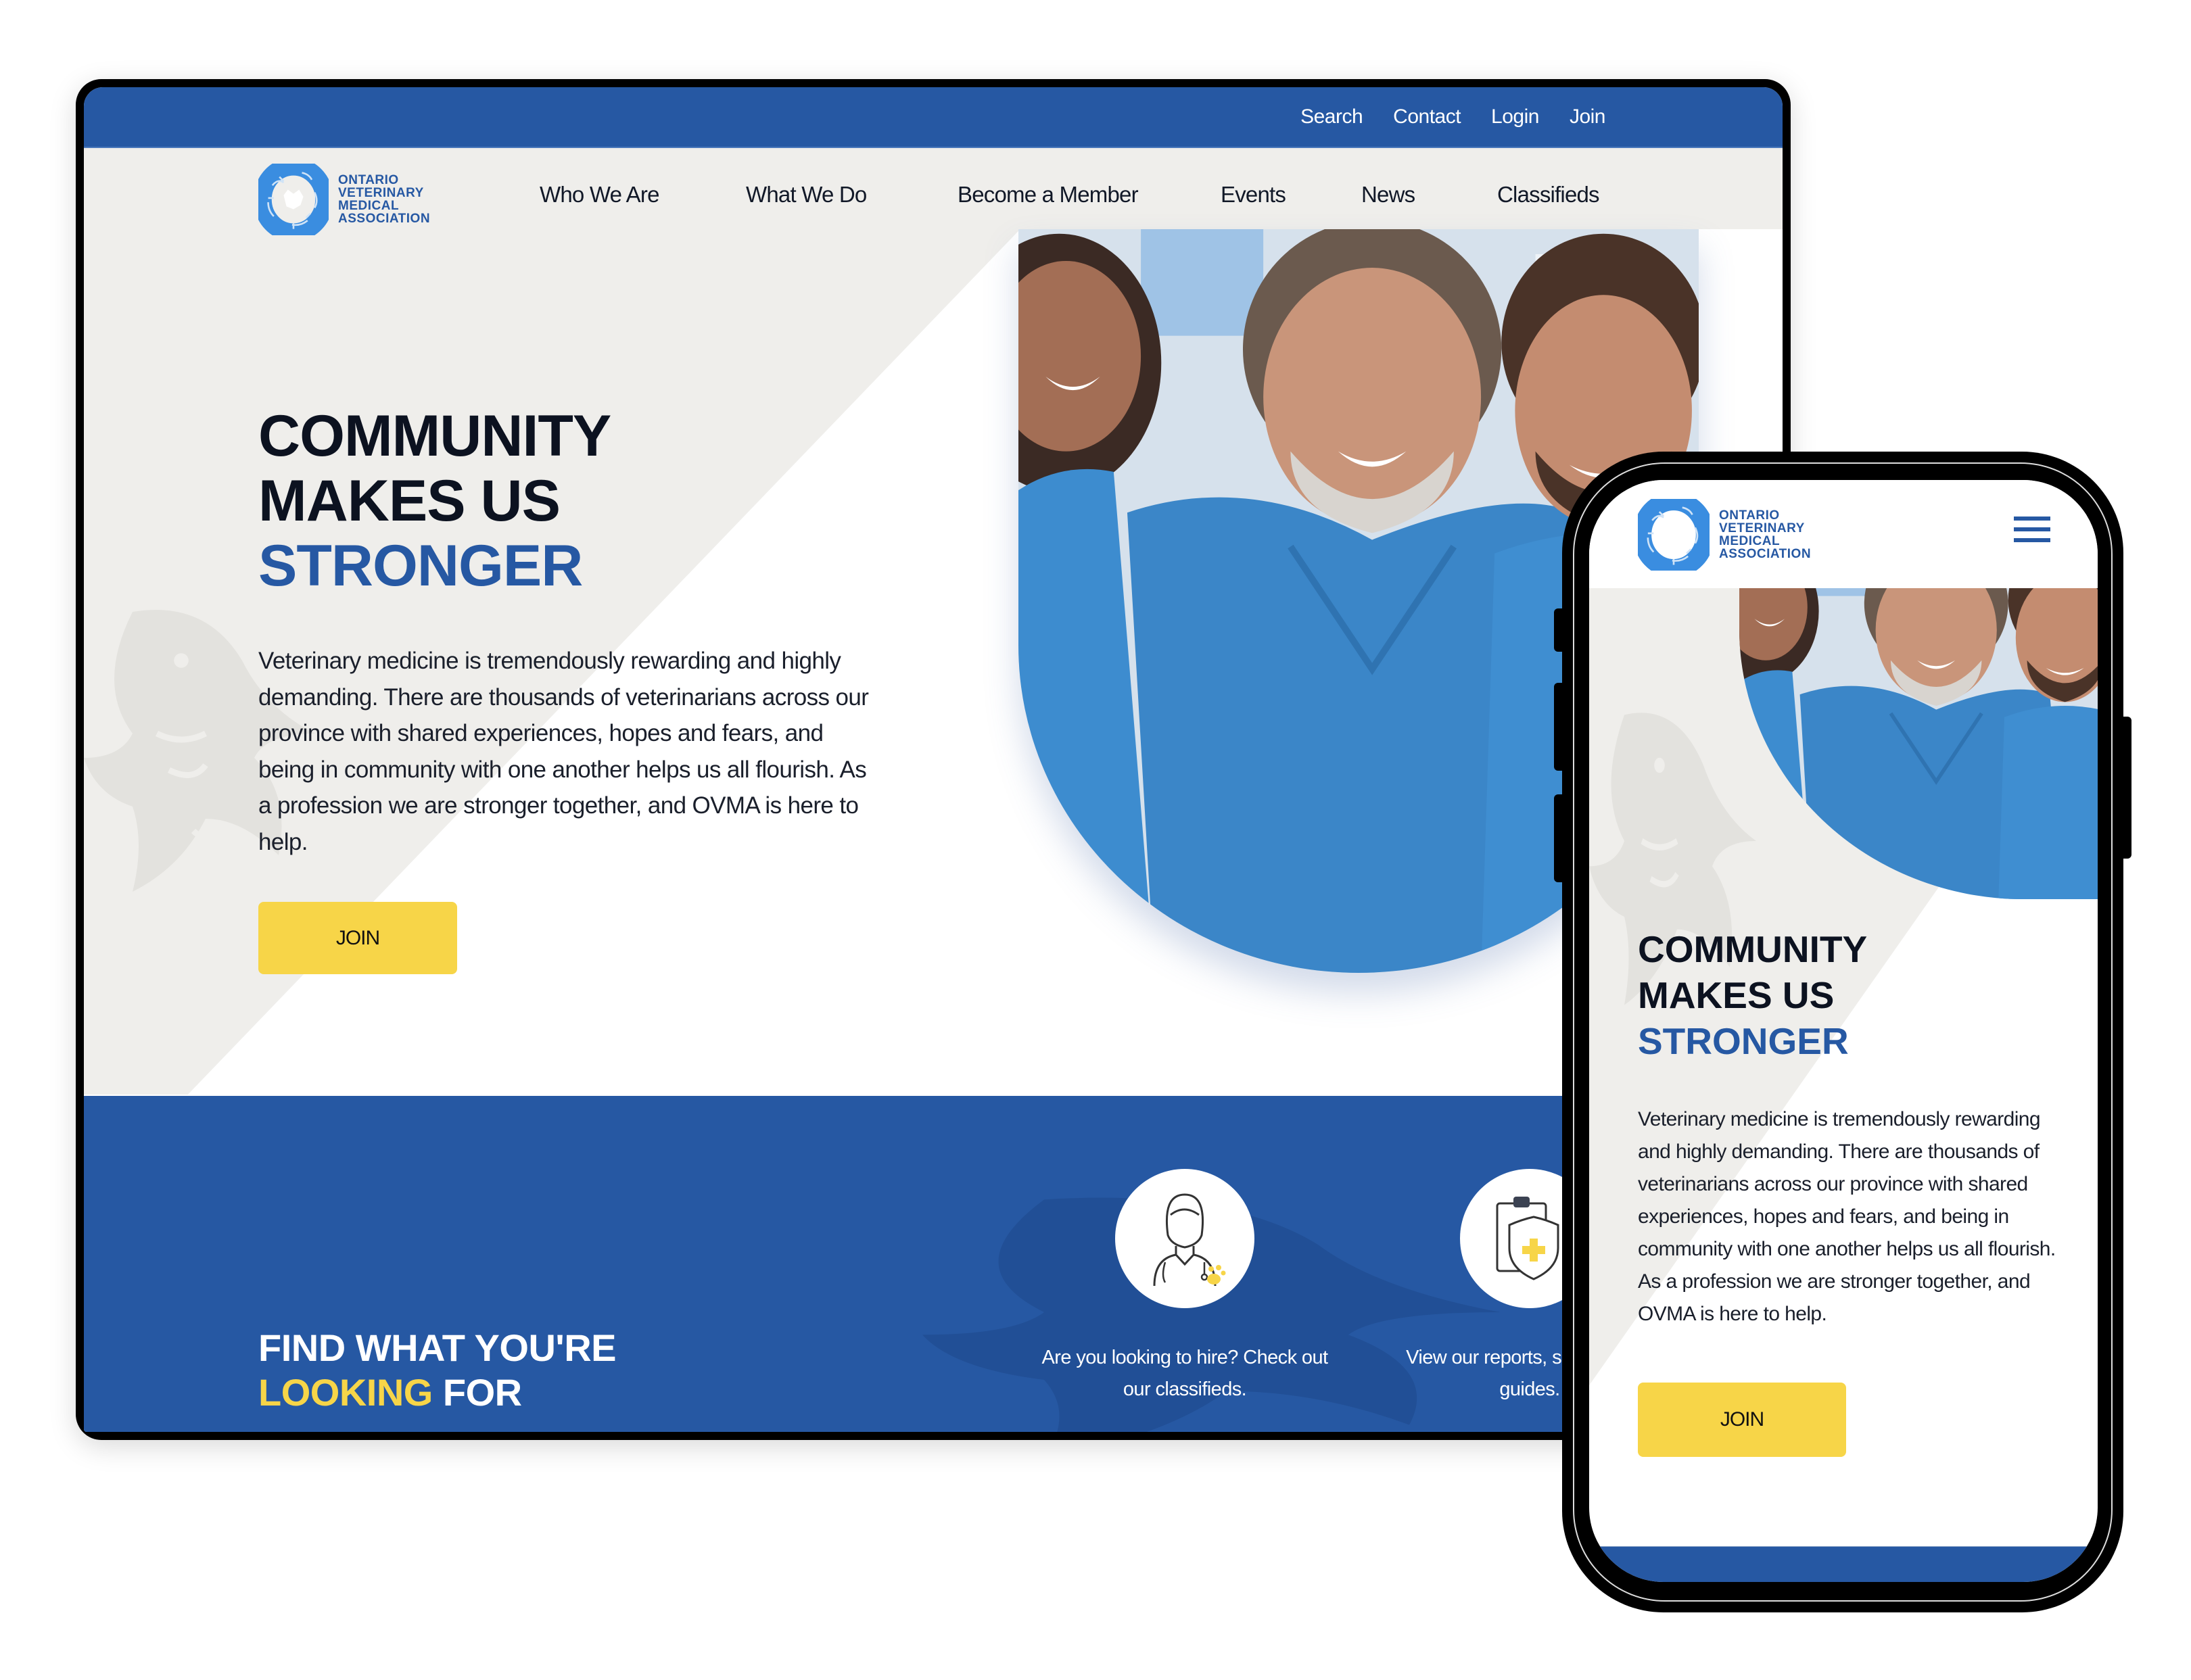 This screenshot has height=1680, width=2191. What do you see at coordinates (1548, 195) in the screenshot?
I see `nav-classifieds: Classifieds` at bounding box center [1548, 195].